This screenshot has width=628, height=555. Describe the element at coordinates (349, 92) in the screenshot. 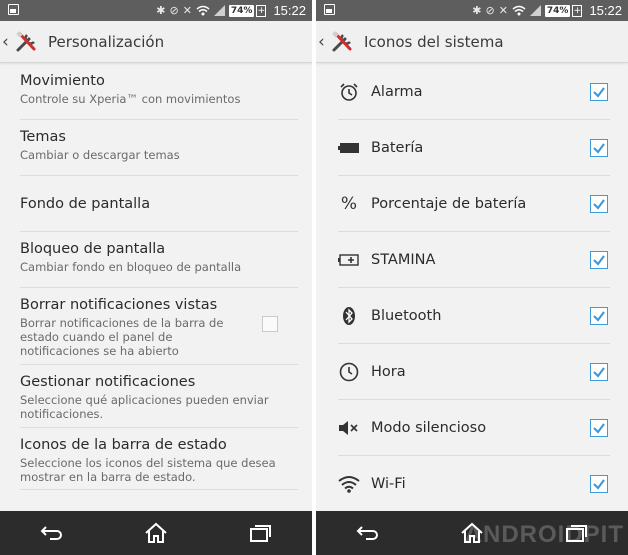

I see `alarm-clock-icon` at that location.